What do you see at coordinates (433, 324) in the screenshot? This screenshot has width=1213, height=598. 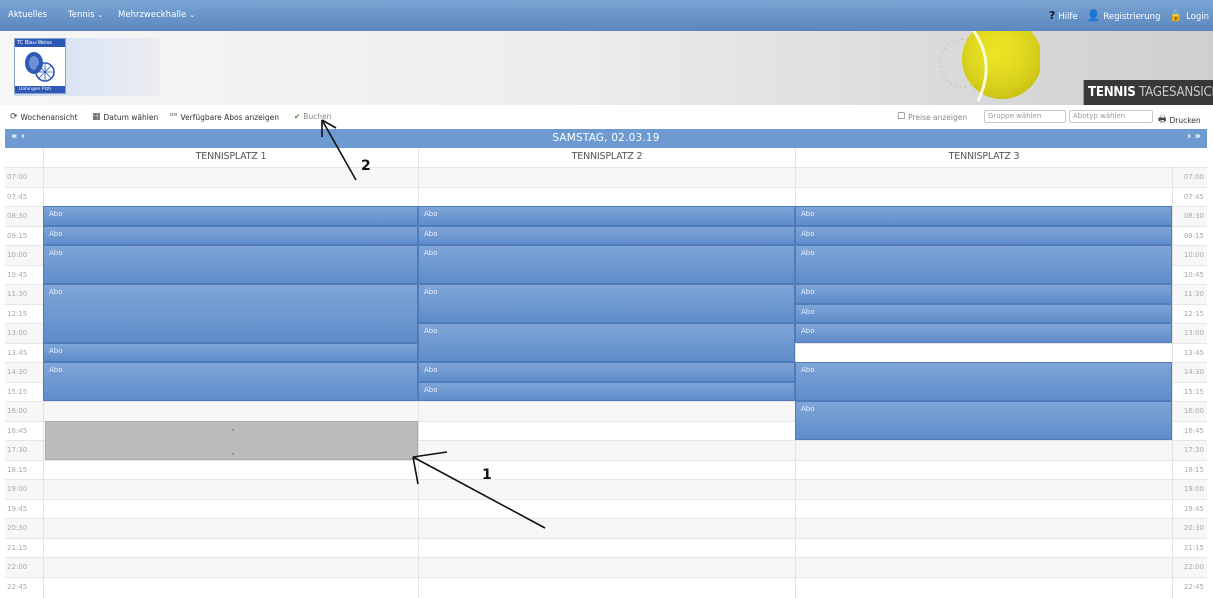 I see `annotation-arrows` at bounding box center [433, 324].